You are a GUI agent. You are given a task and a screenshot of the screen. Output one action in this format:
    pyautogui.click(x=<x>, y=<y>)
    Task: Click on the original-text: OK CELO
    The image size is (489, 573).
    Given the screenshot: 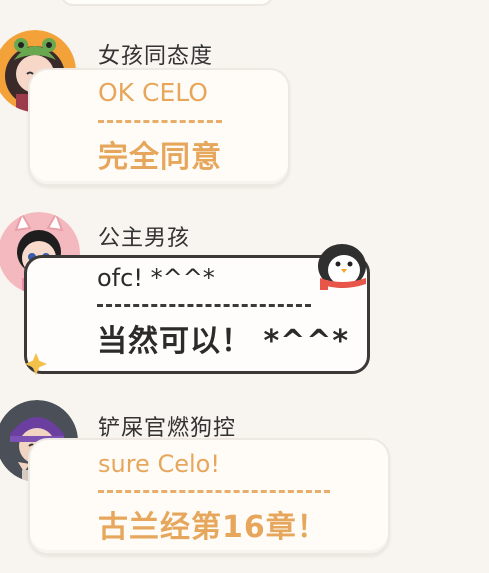 What is the action you would take?
    pyautogui.click(x=153, y=92)
    